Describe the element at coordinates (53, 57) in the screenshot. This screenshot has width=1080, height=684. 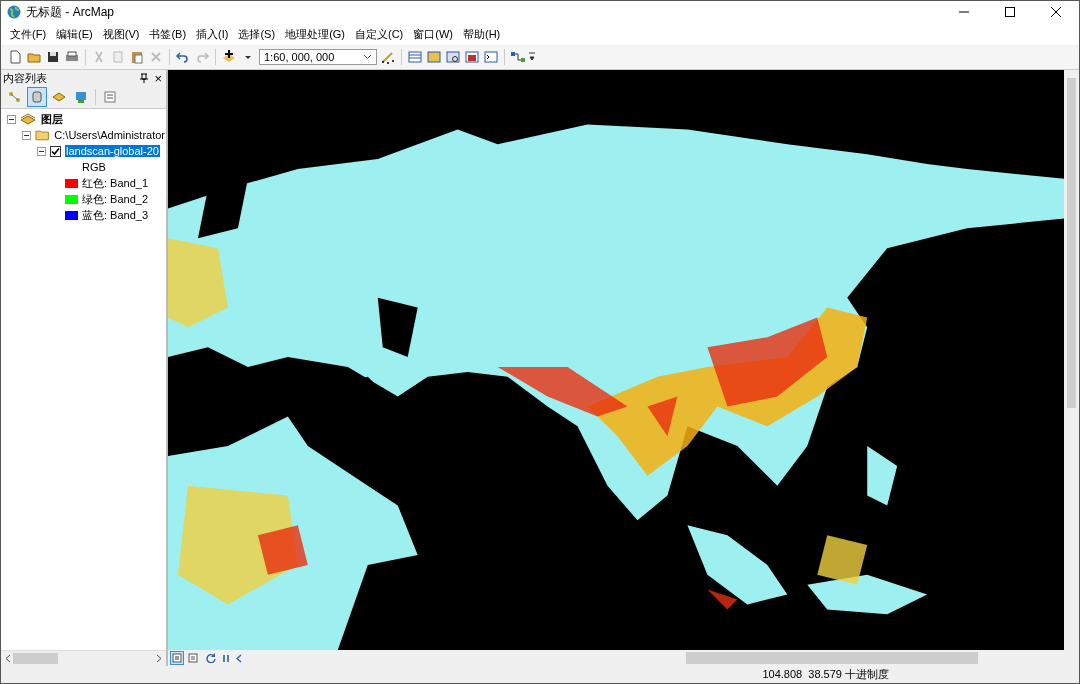
I see `save-icon` at that location.